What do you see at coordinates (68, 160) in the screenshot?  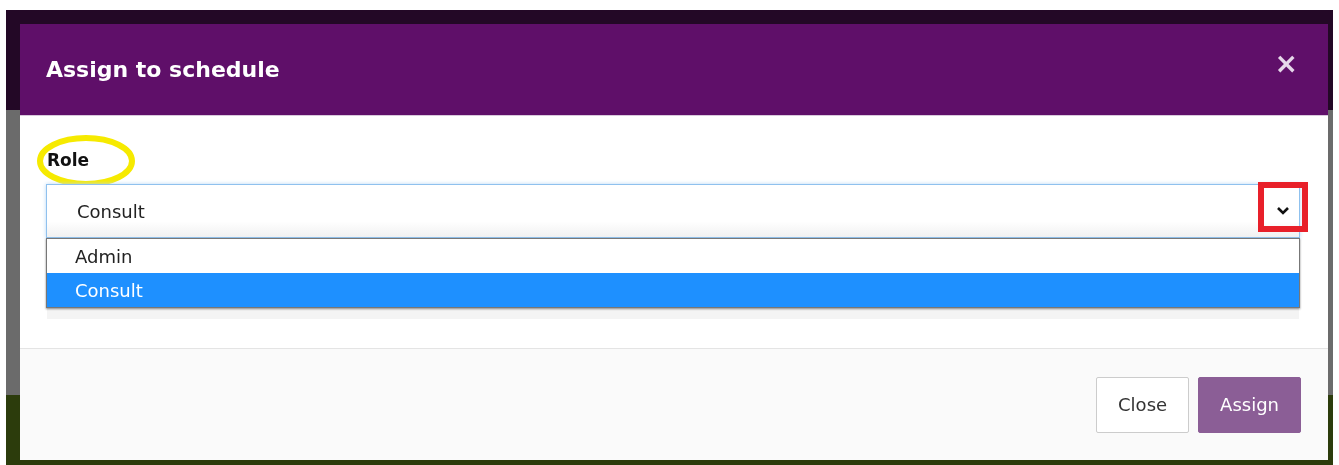 I see `field-label: Role` at bounding box center [68, 160].